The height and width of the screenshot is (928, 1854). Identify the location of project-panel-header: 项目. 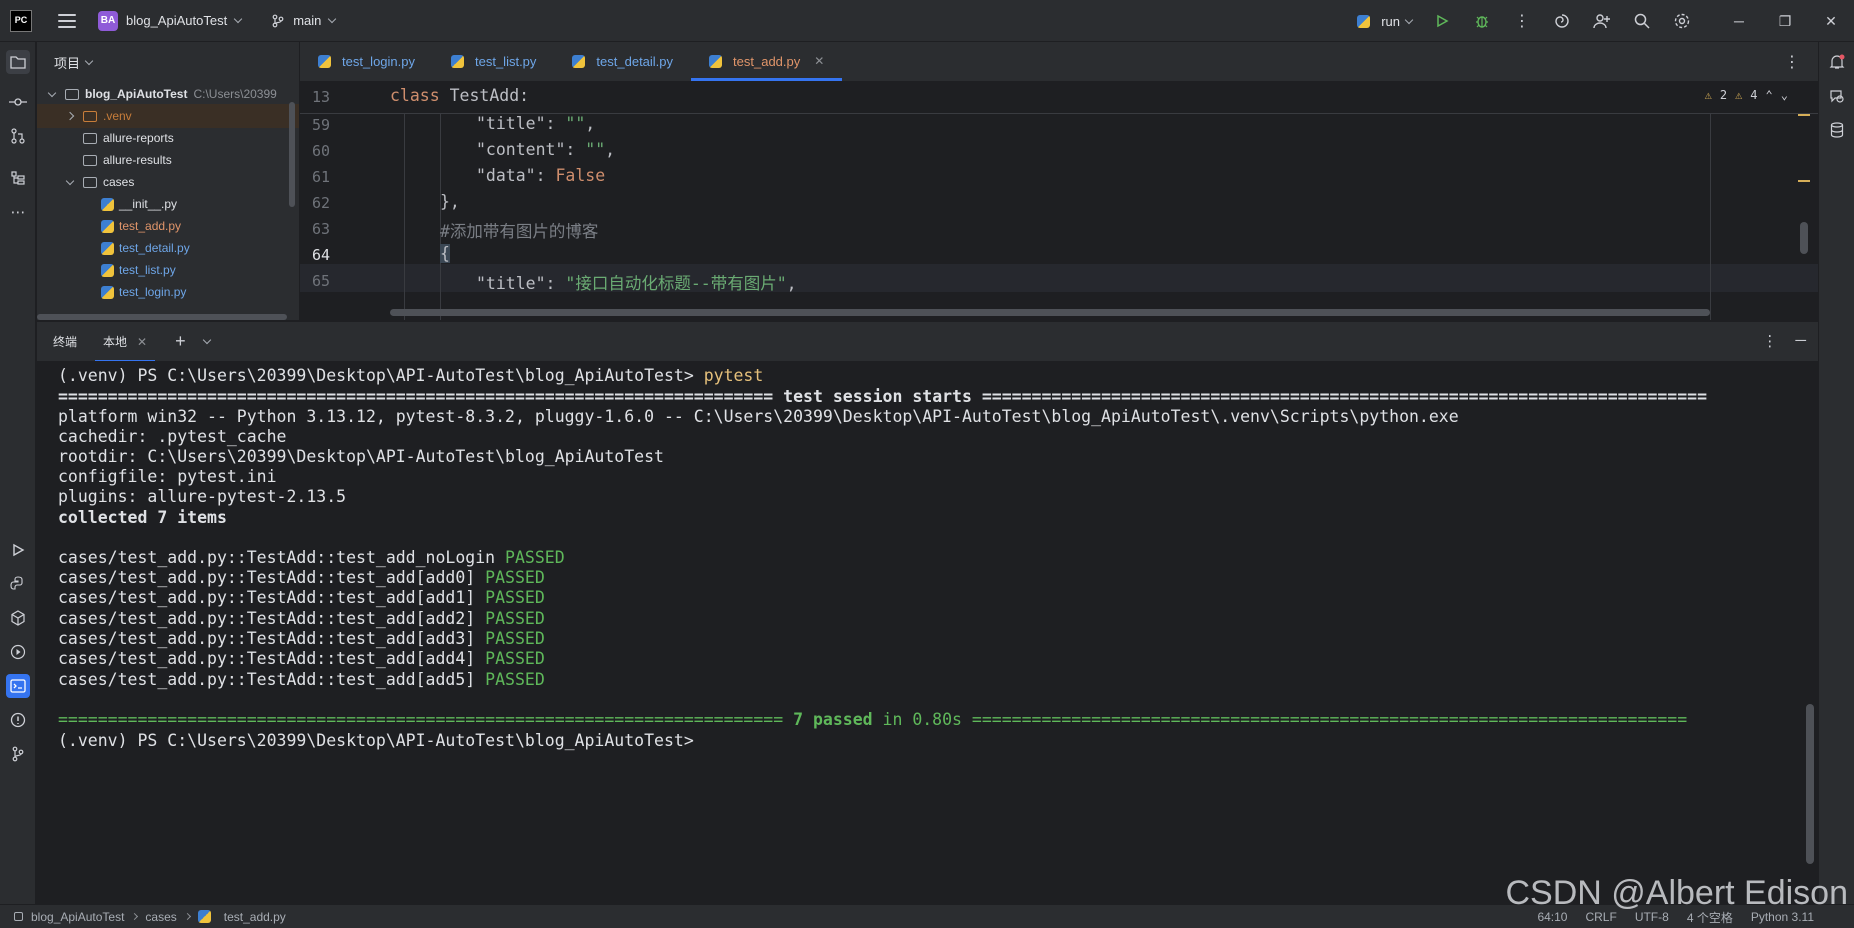
(168, 62).